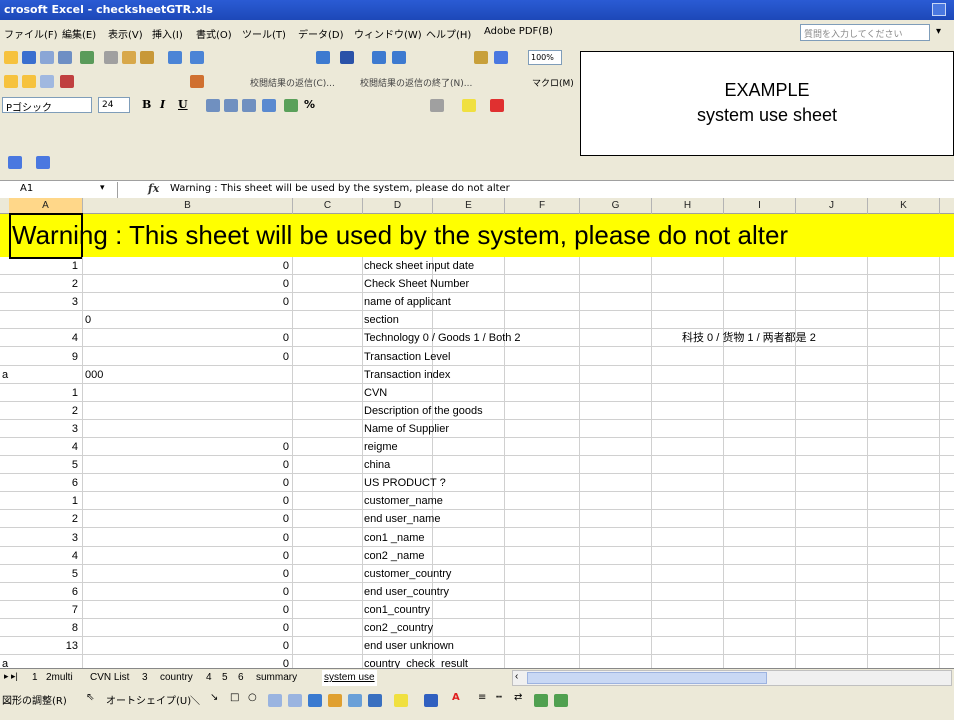 Image resolution: width=954 pixels, height=720 pixels. What do you see at coordinates (102, 188) in the screenshot?
I see `chevron-down-icon: ▾` at bounding box center [102, 188].